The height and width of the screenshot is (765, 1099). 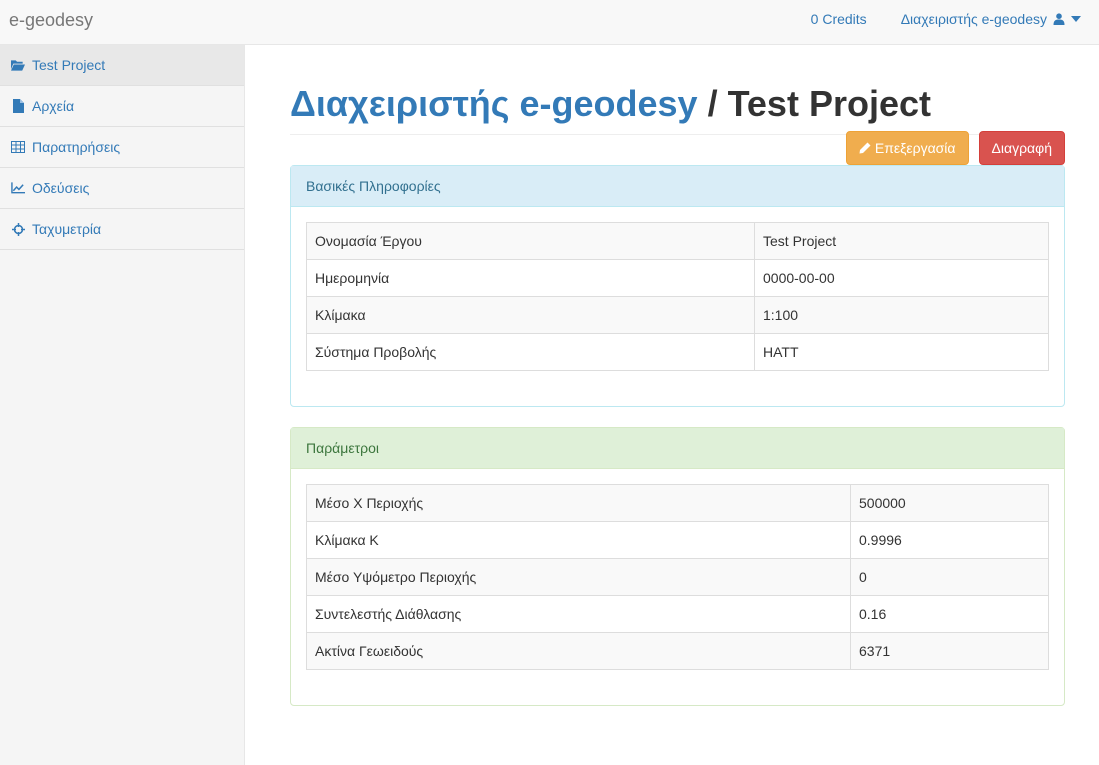 I want to click on brand-logo: e-geodesy, so click(x=51, y=20).